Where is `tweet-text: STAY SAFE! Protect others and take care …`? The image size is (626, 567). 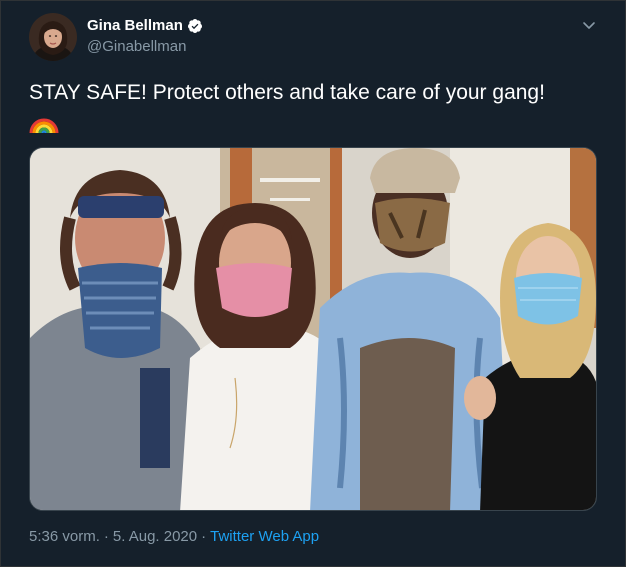 tweet-text: STAY SAFE! Protect others and take care … is located at coordinates (287, 92).